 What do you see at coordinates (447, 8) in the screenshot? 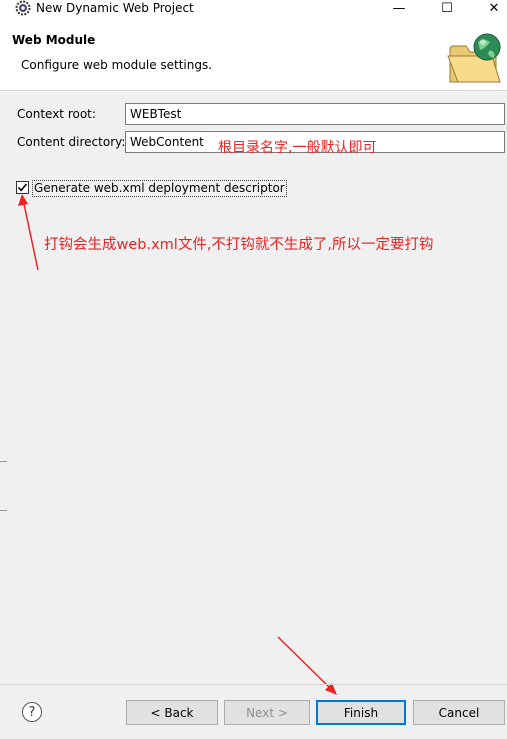
I see `maximize-button: ☐` at bounding box center [447, 8].